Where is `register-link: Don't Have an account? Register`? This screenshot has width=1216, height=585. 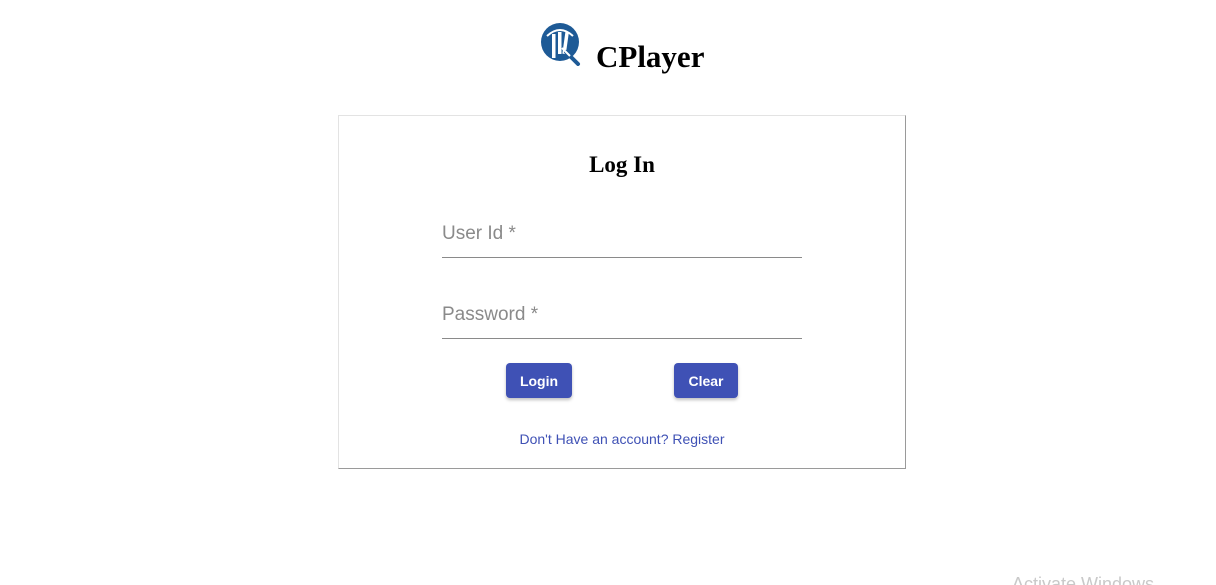 register-link: Don't Have an account? Register is located at coordinates (622, 439).